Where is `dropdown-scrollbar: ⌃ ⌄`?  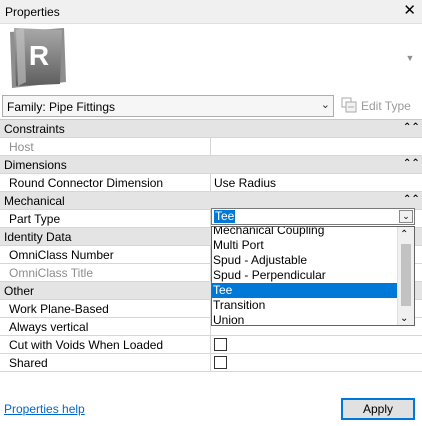
dropdown-scrollbar: ⌃ ⌄ is located at coordinates (405, 276).